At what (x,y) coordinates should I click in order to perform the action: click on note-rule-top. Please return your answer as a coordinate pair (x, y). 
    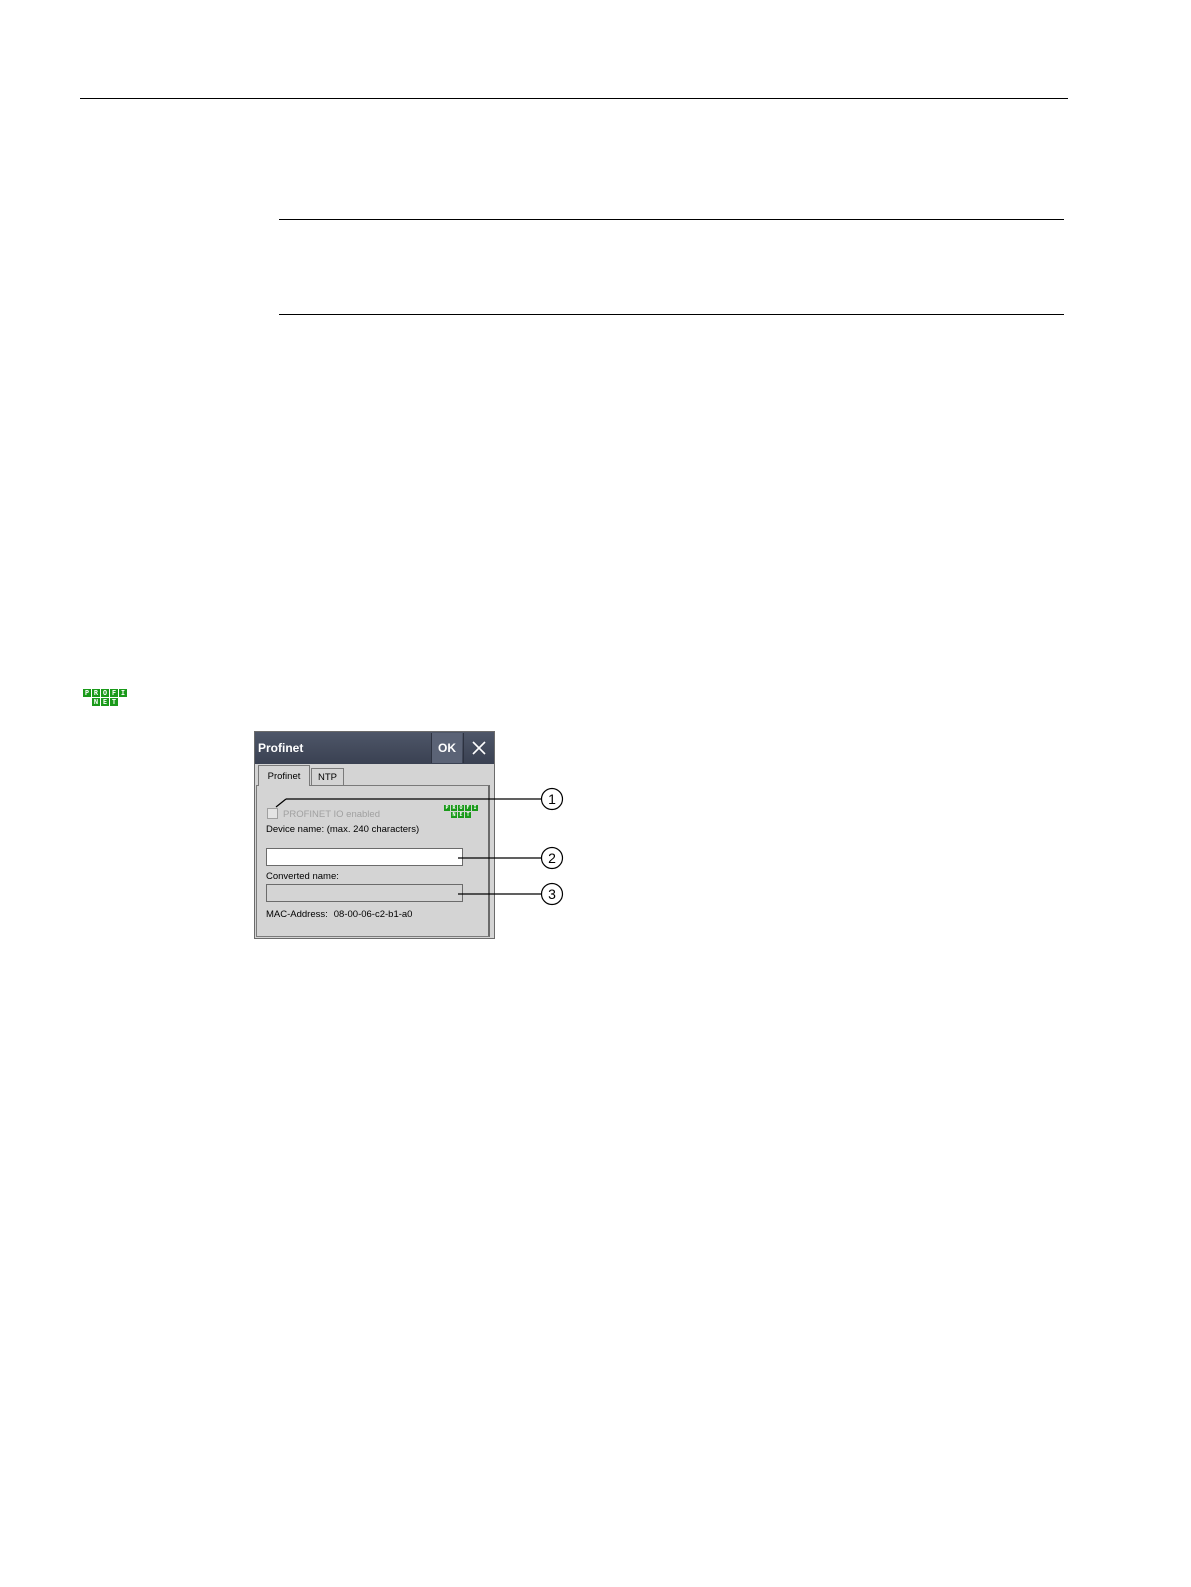
    Looking at the image, I should click on (671, 219).